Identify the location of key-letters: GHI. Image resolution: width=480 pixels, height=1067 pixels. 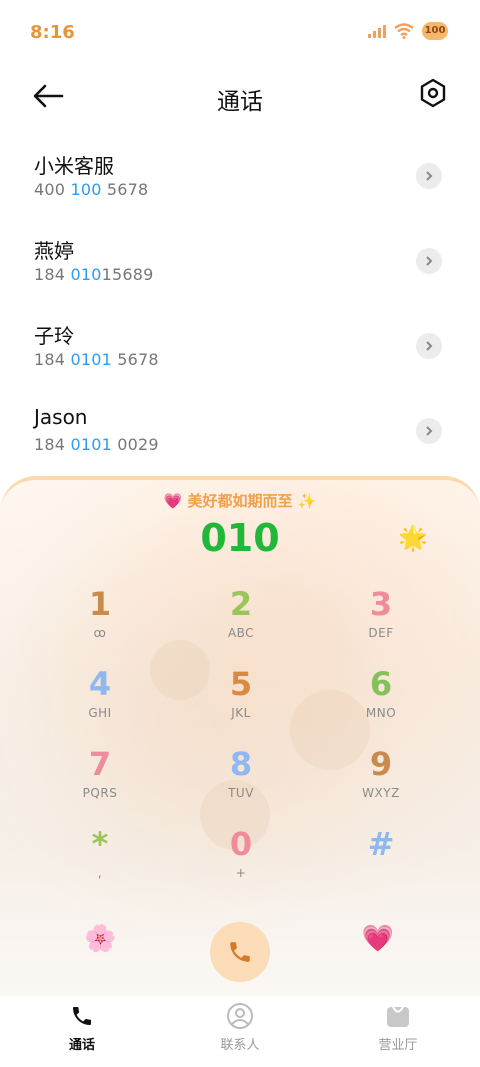
(100, 713).